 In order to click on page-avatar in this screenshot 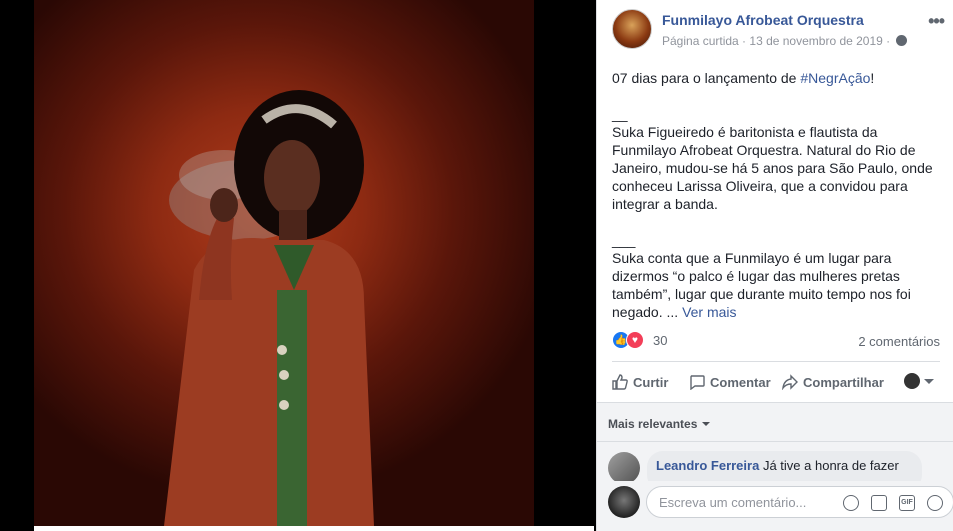, I will do `click(632, 29)`.